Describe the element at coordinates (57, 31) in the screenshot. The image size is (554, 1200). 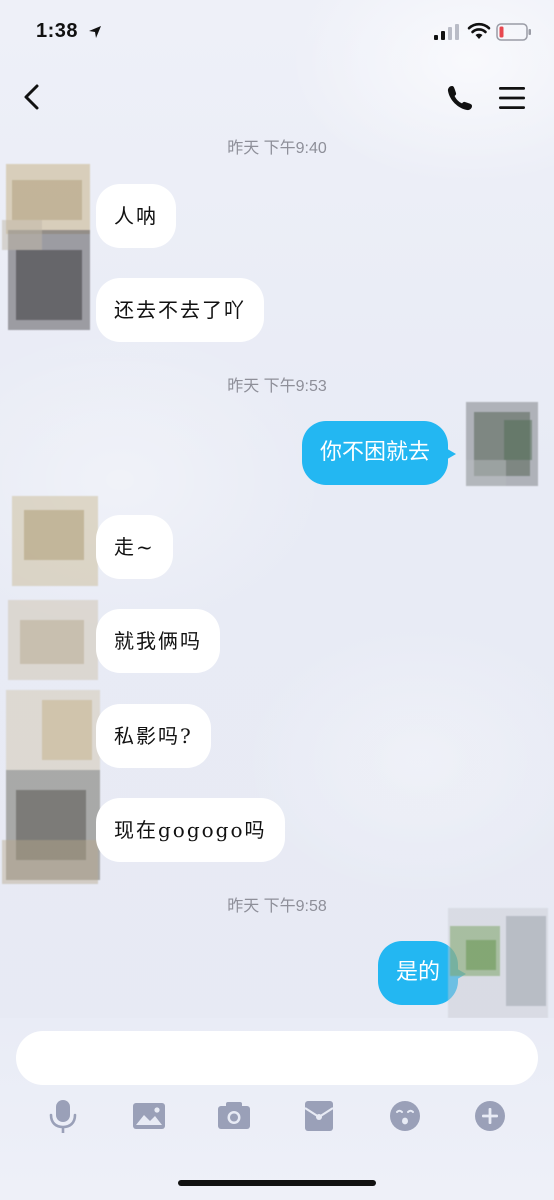
I see `status-time: 1:38` at that location.